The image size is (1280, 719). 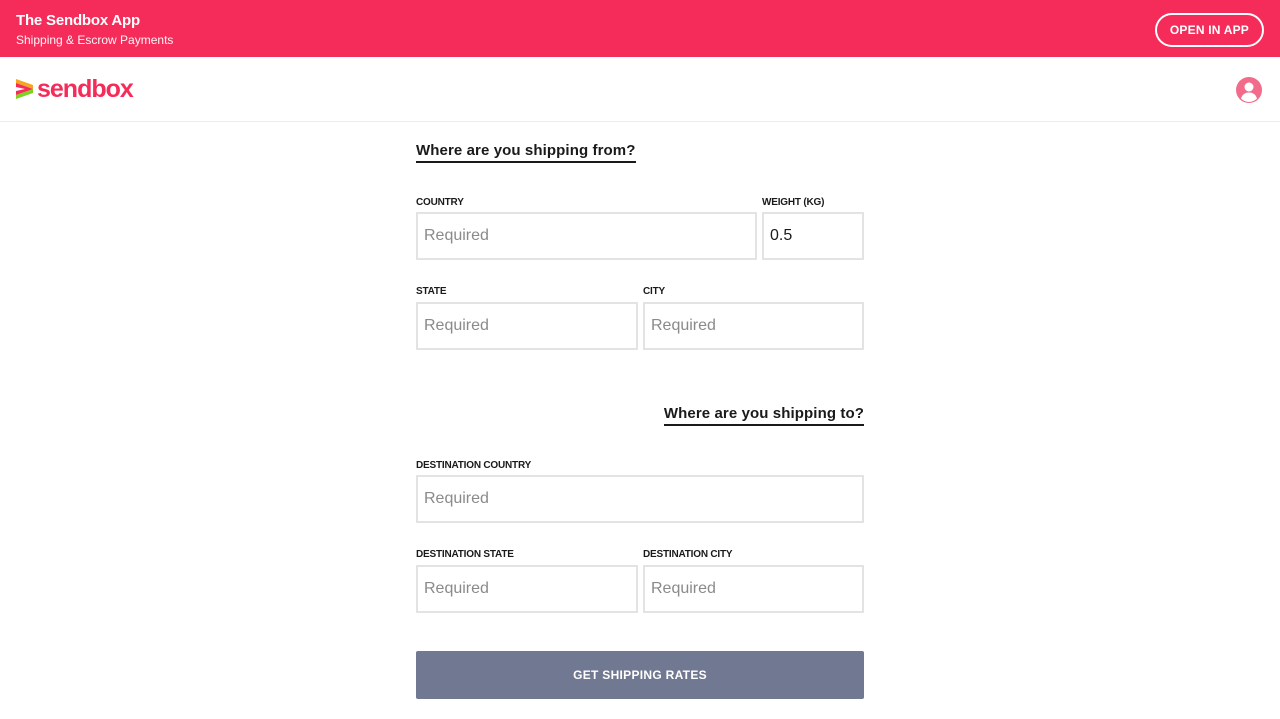 I want to click on weight-input, so click(x=813, y=236).